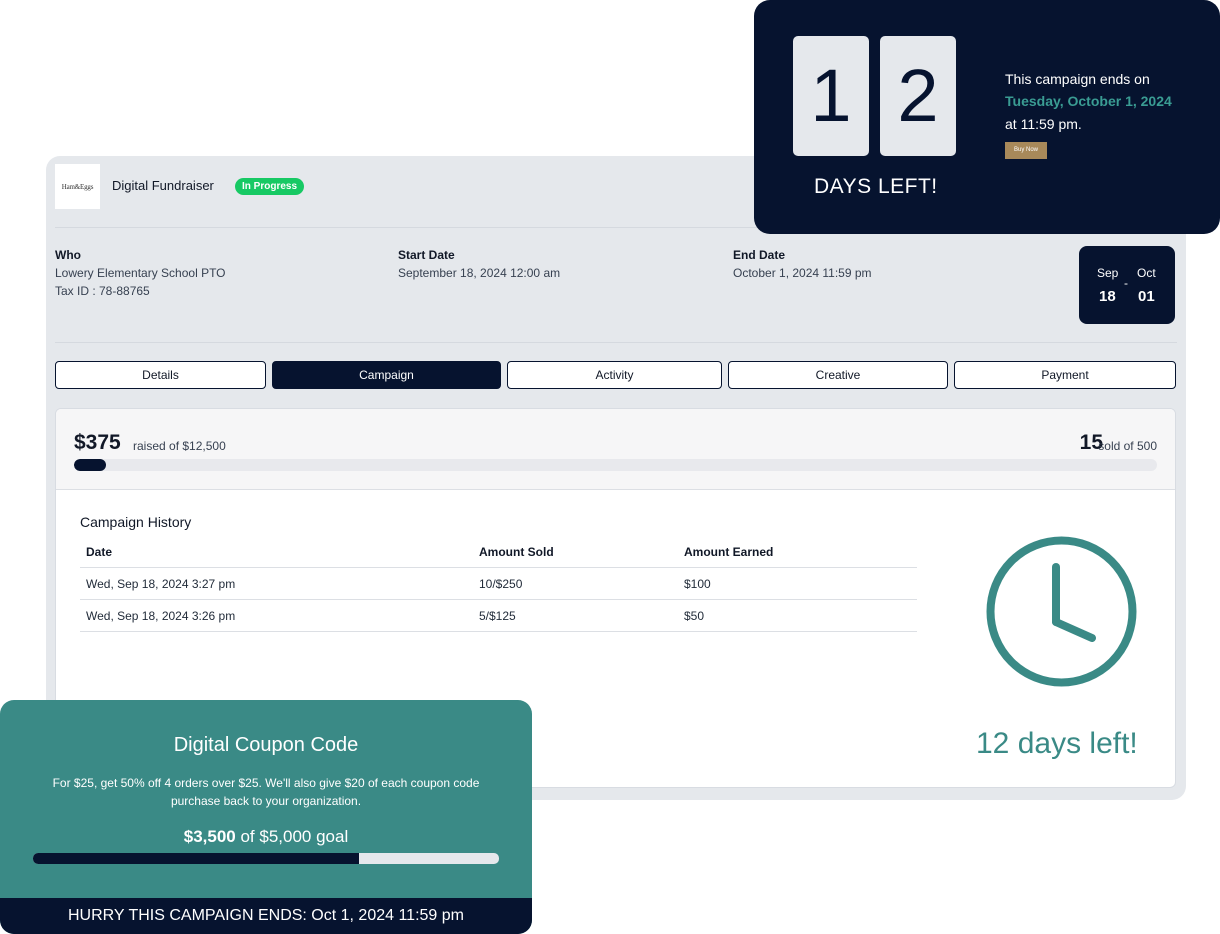 The height and width of the screenshot is (934, 1220). Describe the element at coordinates (1146, 273) in the screenshot. I see `chip-end-month: Oct` at that location.